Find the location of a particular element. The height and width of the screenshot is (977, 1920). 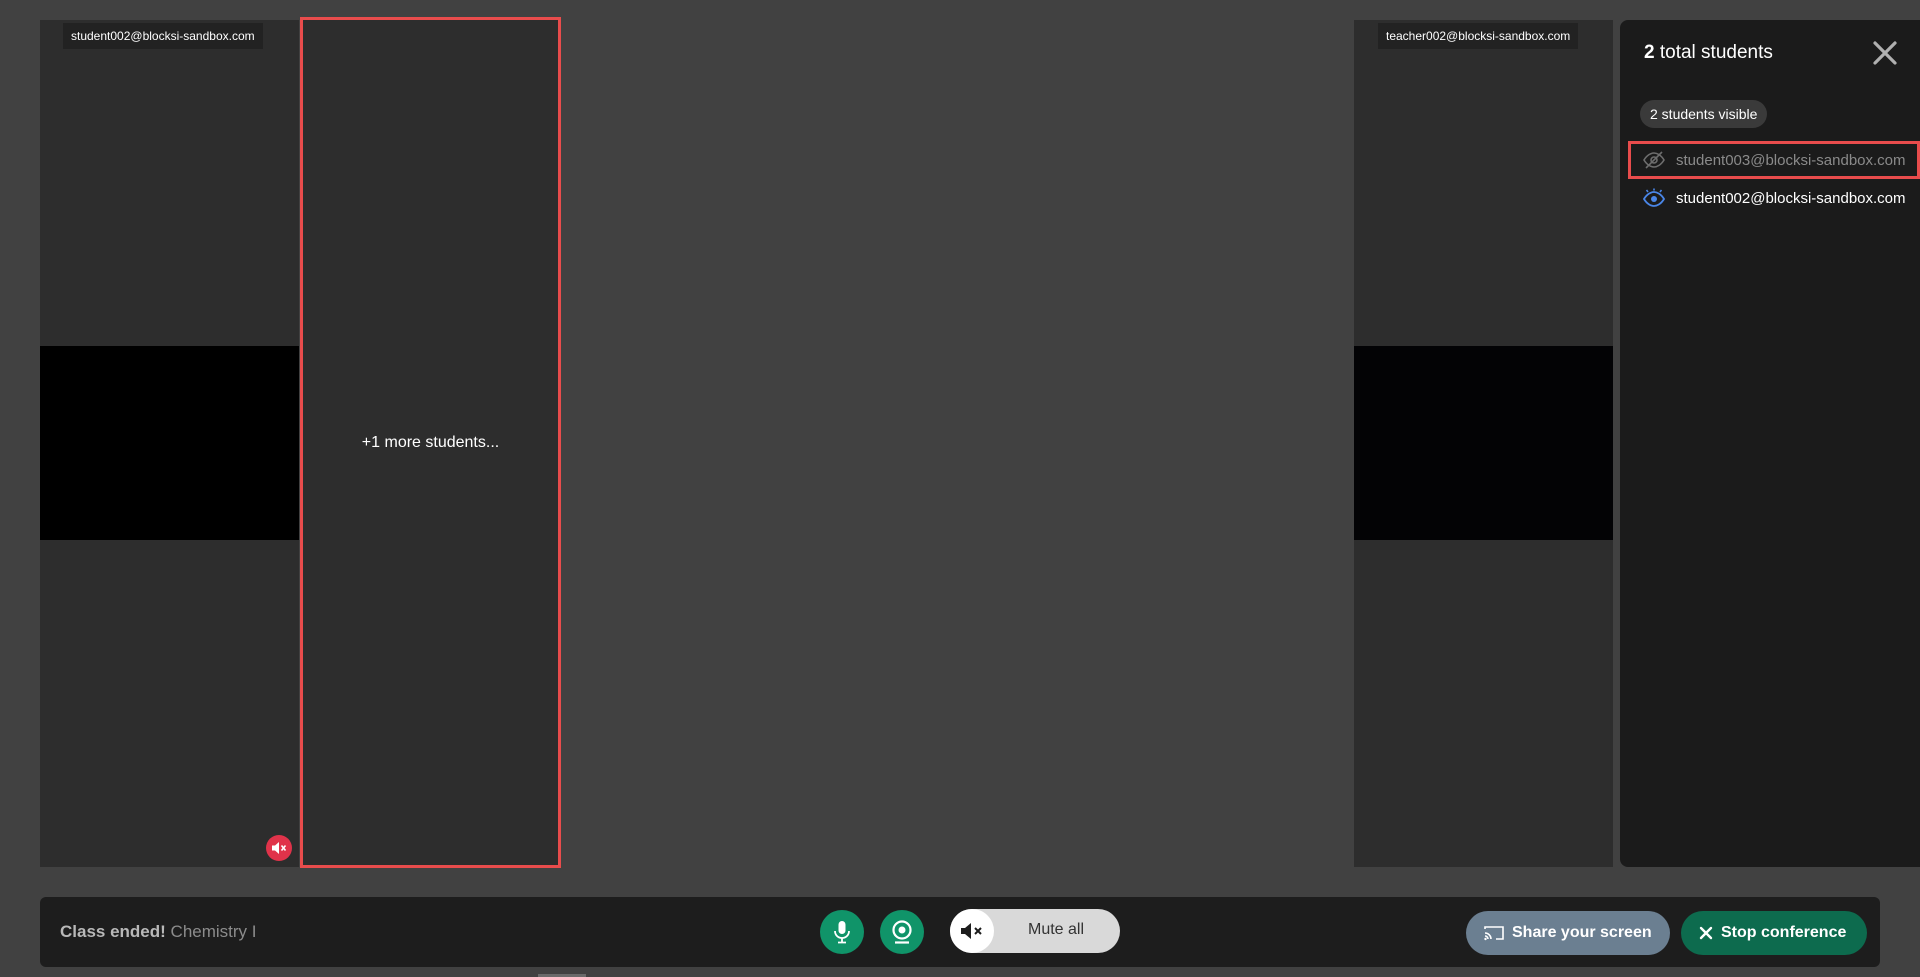

close-panel-button is located at coordinates (1885, 53).